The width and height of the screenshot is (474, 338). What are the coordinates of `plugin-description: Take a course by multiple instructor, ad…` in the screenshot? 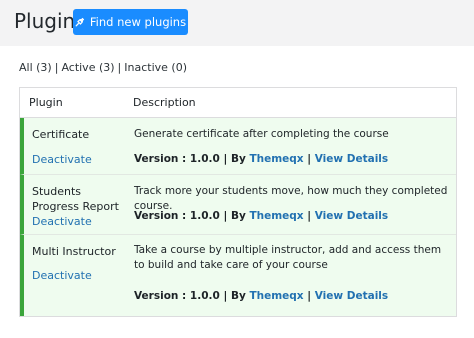 It's located at (288, 257).